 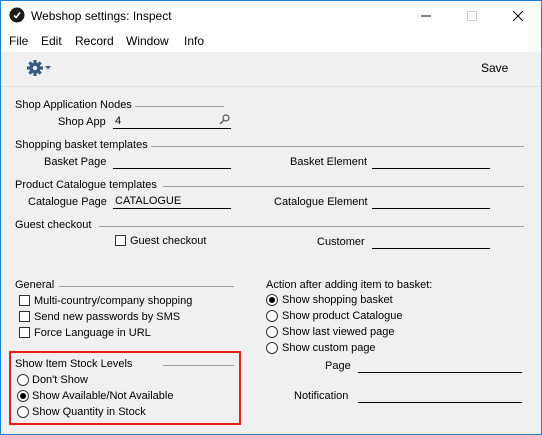 I want to click on show-product-catalogue-label: Show product Catalogue, so click(x=342, y=316).